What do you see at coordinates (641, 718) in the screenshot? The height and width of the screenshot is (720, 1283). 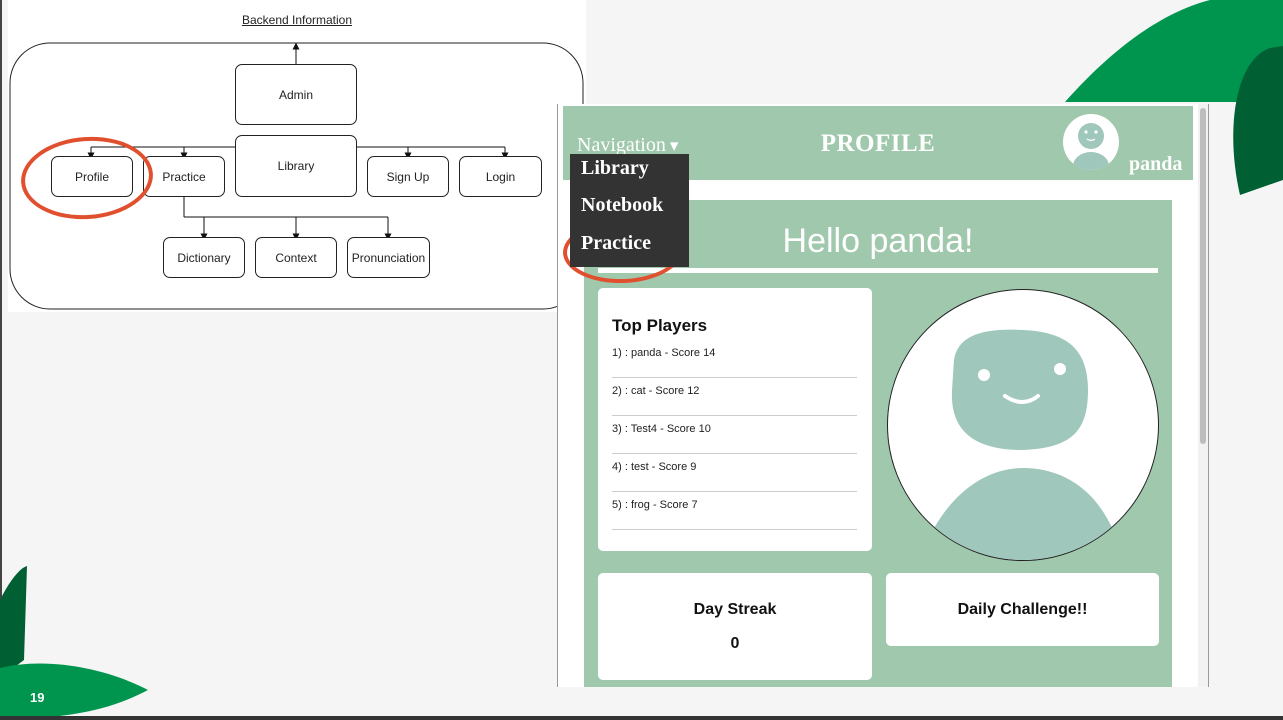 I see `slide-bottom-border` at bounding box center [641, 718].